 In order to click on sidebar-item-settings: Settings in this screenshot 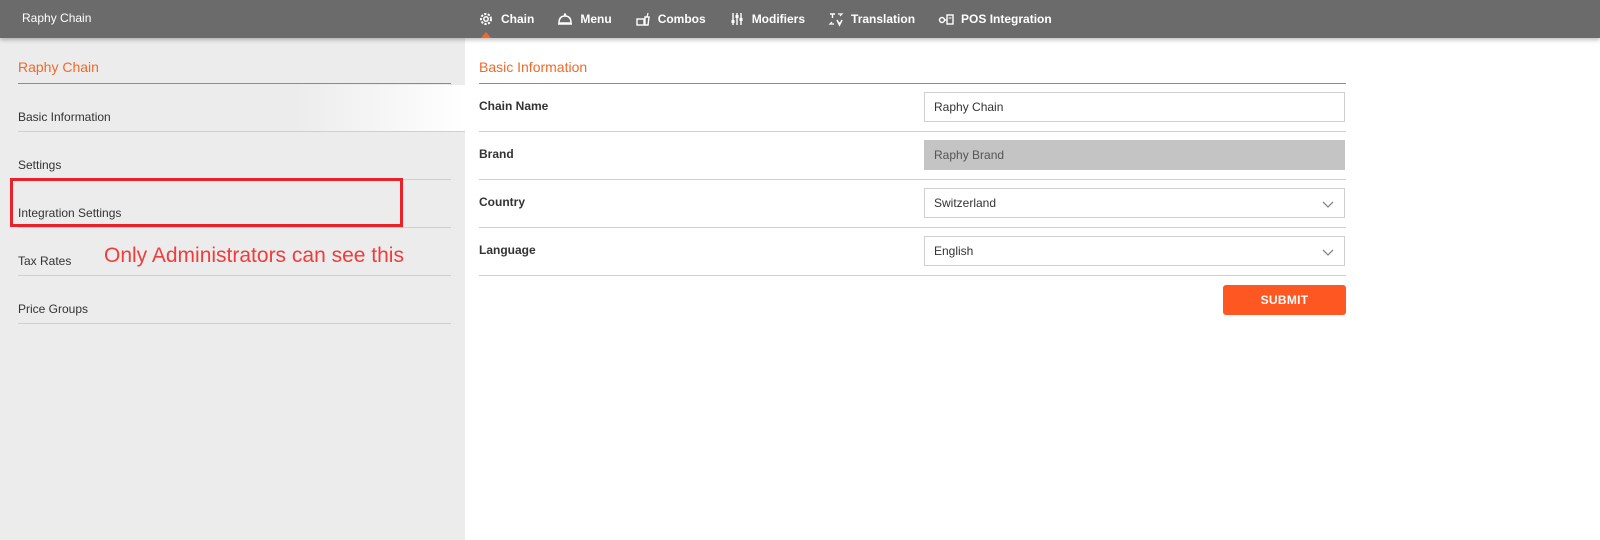, I will do `click(234, 156)`.